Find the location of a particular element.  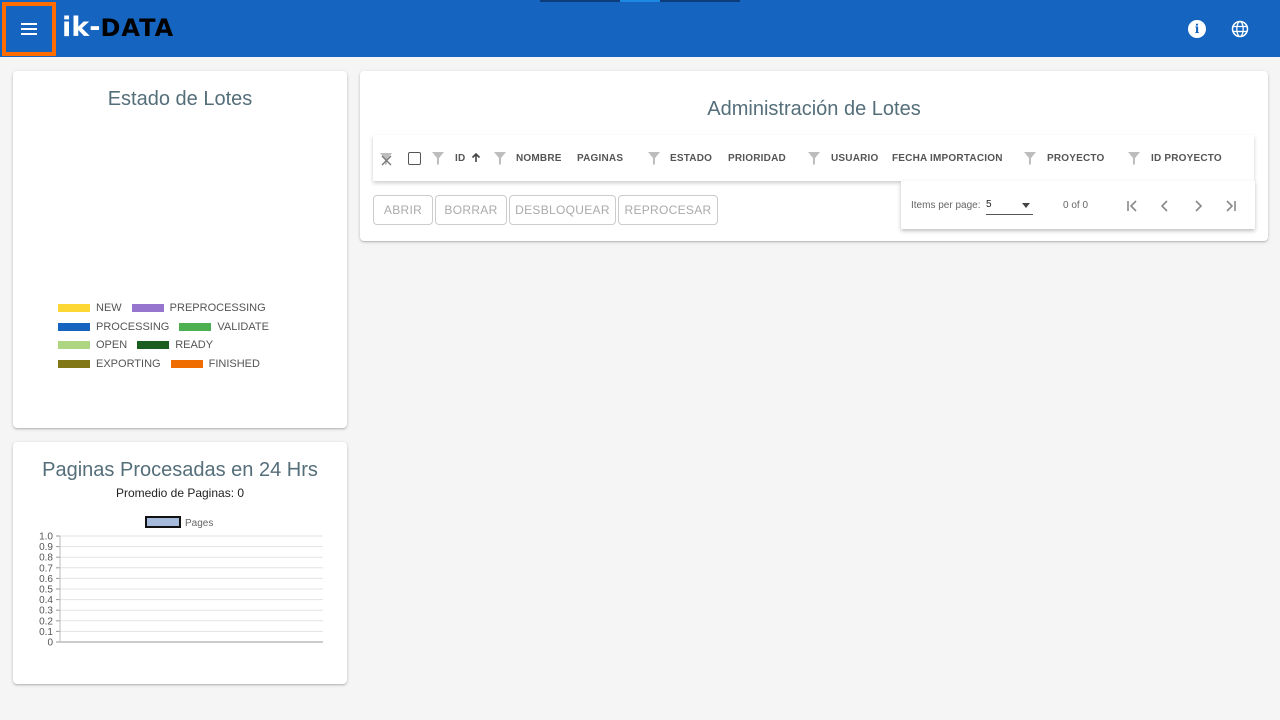

chart-y-tick-label: 0 is located at coordinates (50, 643).